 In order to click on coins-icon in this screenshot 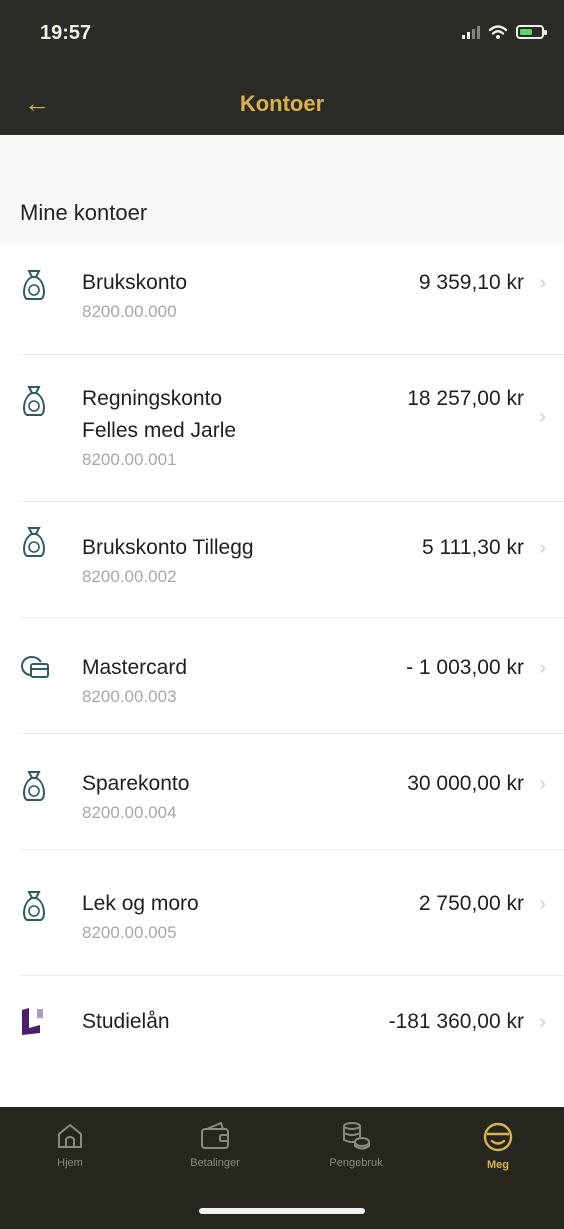, I will do `click(356, 1136)`.